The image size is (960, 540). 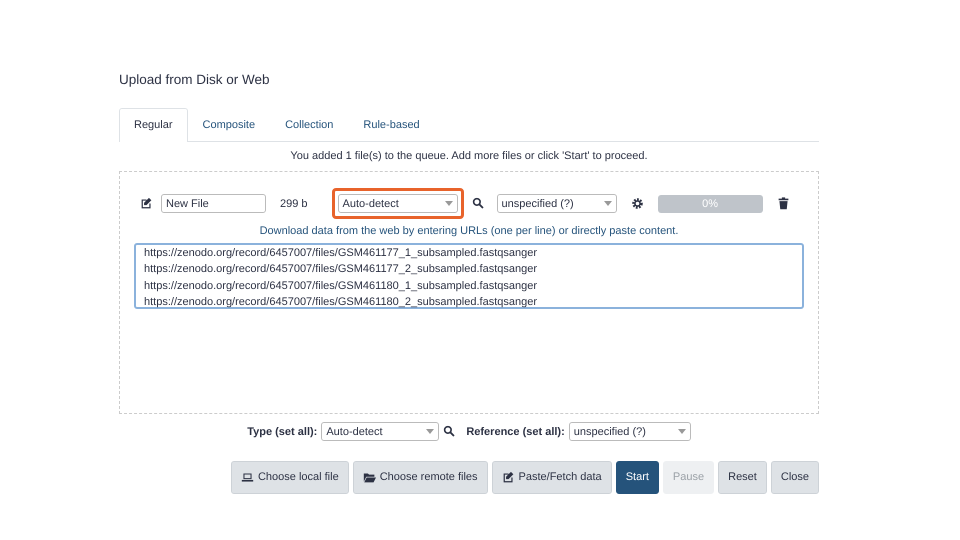 What do you see at coordinates (637, 203) in the screenshot?
I see `settings-icon` at bounding box center [637, 203].